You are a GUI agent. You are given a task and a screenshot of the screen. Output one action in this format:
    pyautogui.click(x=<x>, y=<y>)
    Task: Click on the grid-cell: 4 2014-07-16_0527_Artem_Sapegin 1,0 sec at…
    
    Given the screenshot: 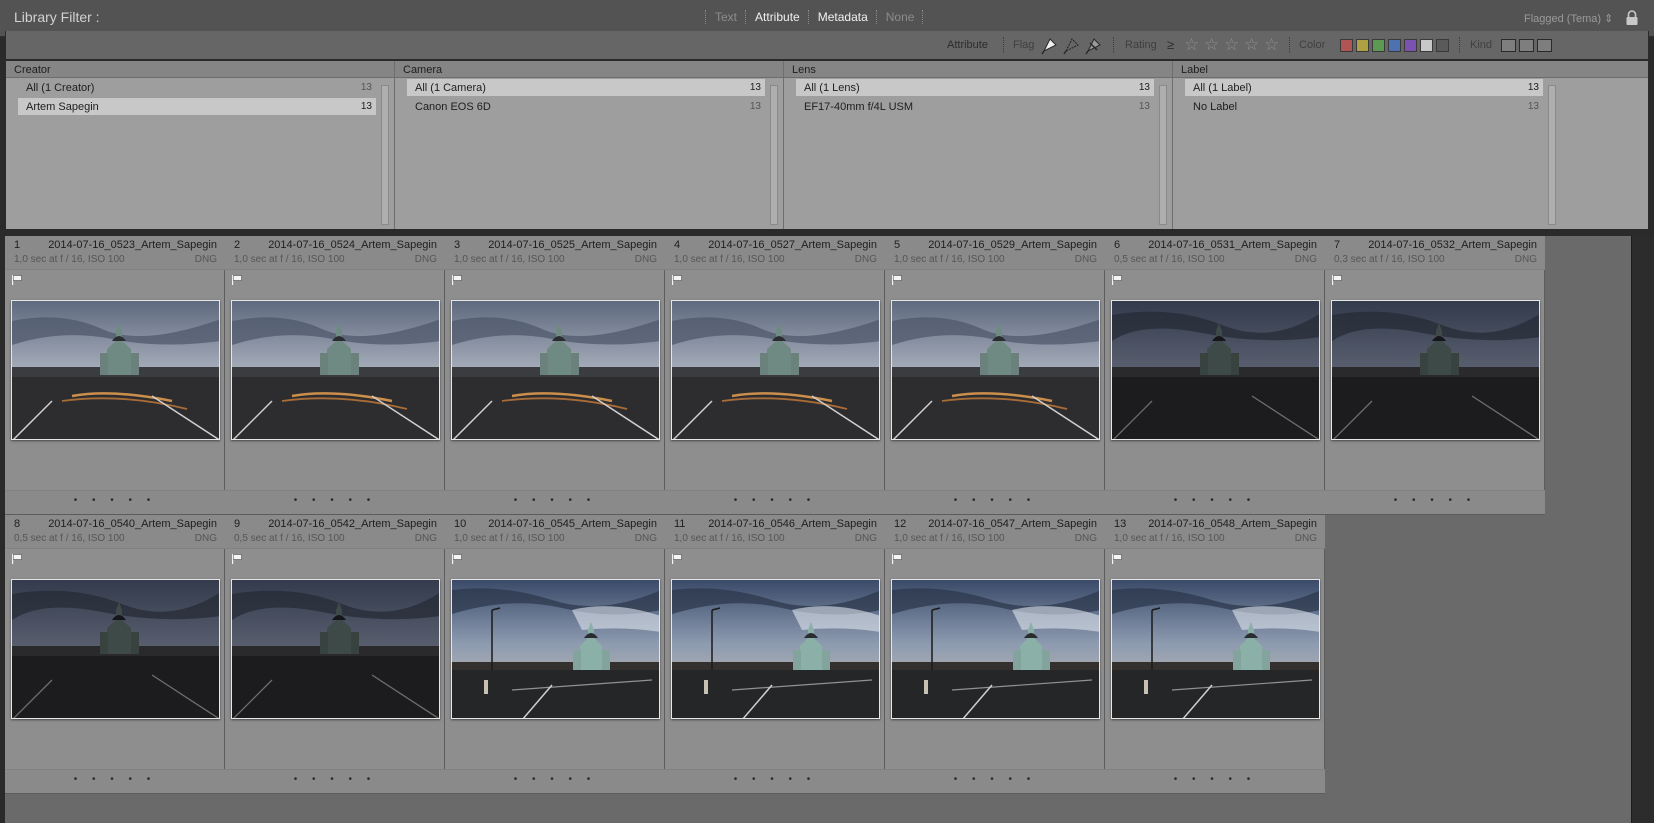 What is the action you would take?
    pyautogui.click(x=775, y=375)
    